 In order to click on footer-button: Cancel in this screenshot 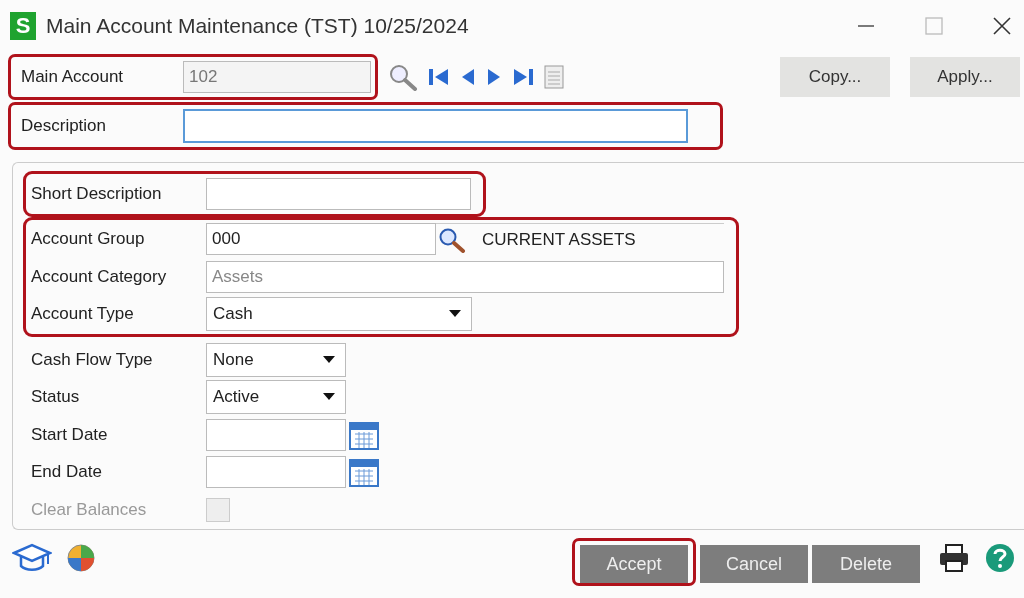, I will do `click(754, 564)`.